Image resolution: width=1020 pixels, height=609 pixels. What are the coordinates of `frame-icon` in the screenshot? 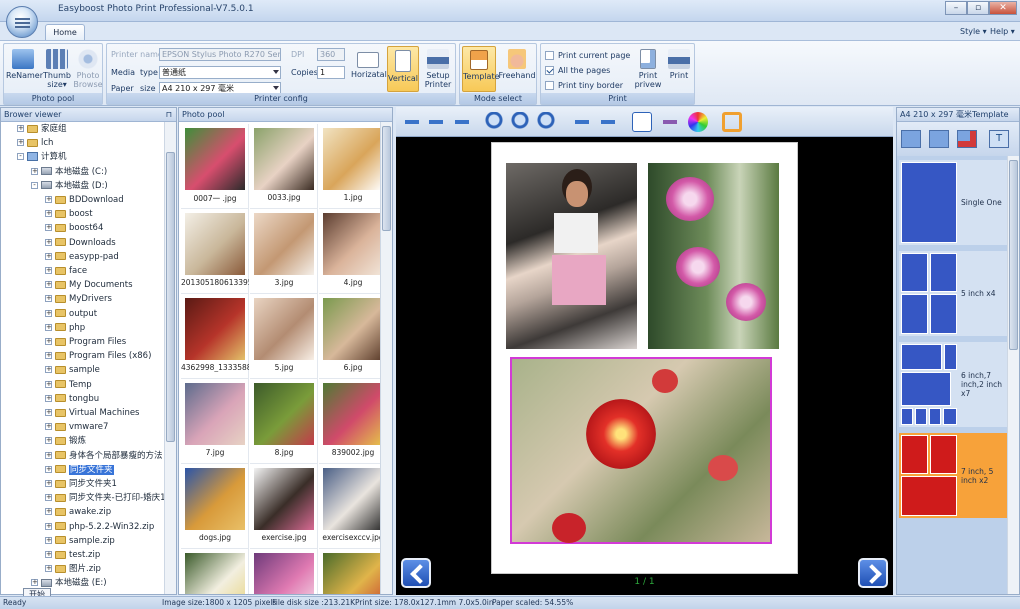 It's located at (732, 122).